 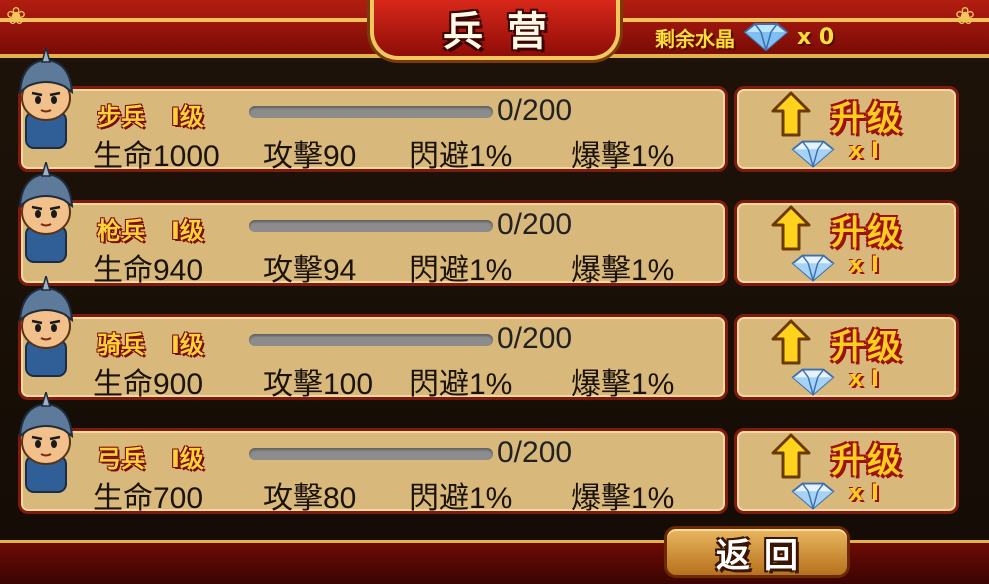 I want to click on unit-name: 骑兵, so click(x=121, y=345).